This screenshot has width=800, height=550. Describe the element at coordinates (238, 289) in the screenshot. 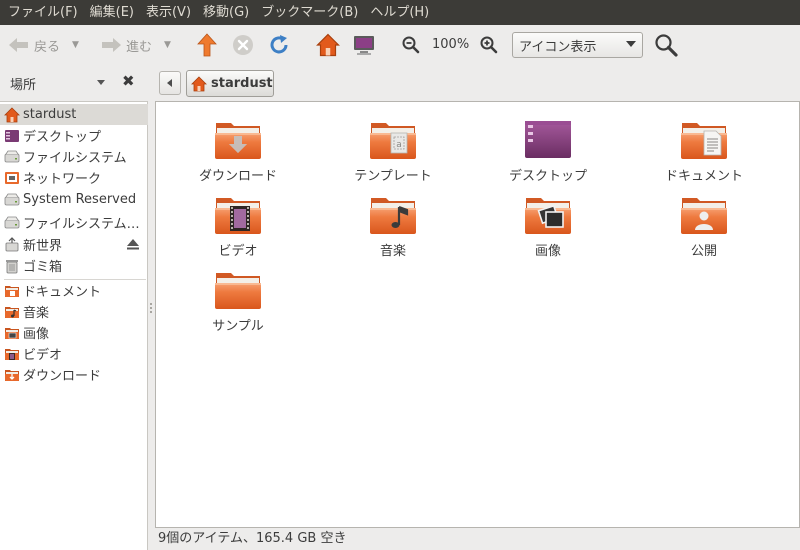

I see `folder-icon` at that location.